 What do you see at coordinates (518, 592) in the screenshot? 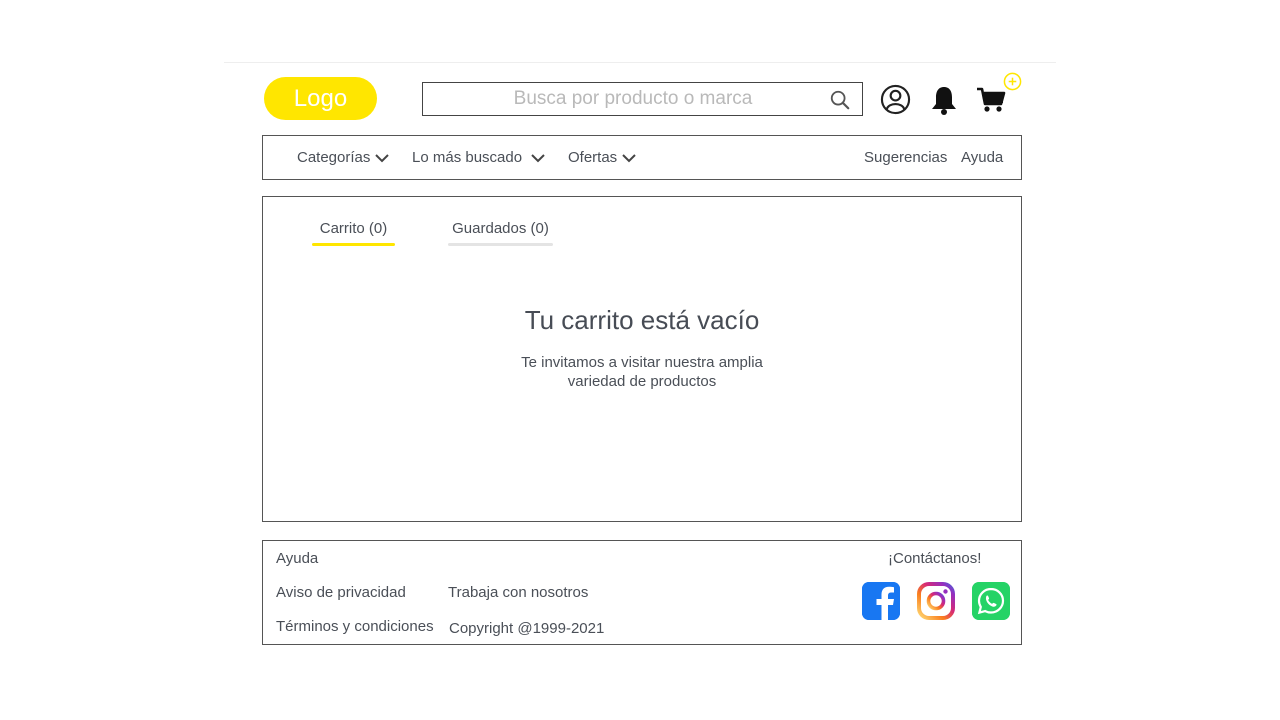
I see `footer-link-trabaja: Trabaja con nosotros` at bounding box center [518, 592].